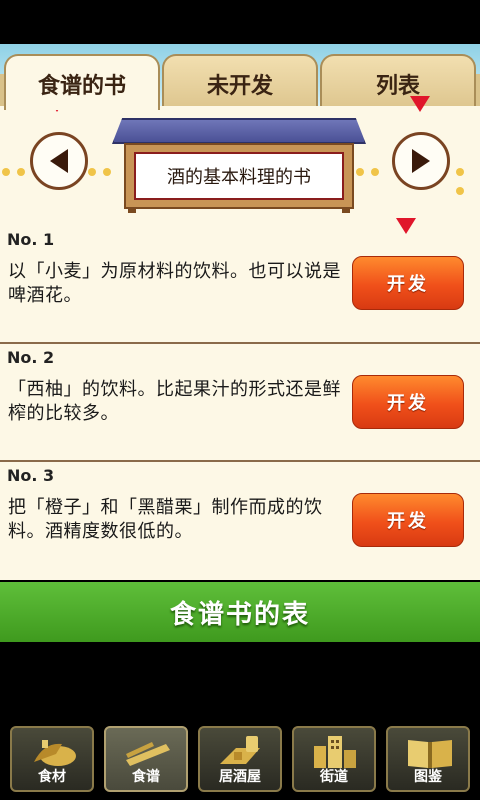 The height and width of the screenshot is (800, 480). What do you see at coordinates (146, 759) in the screenshot?
I see `nav-recipe: 食谱` at bounding box center [146, 759].